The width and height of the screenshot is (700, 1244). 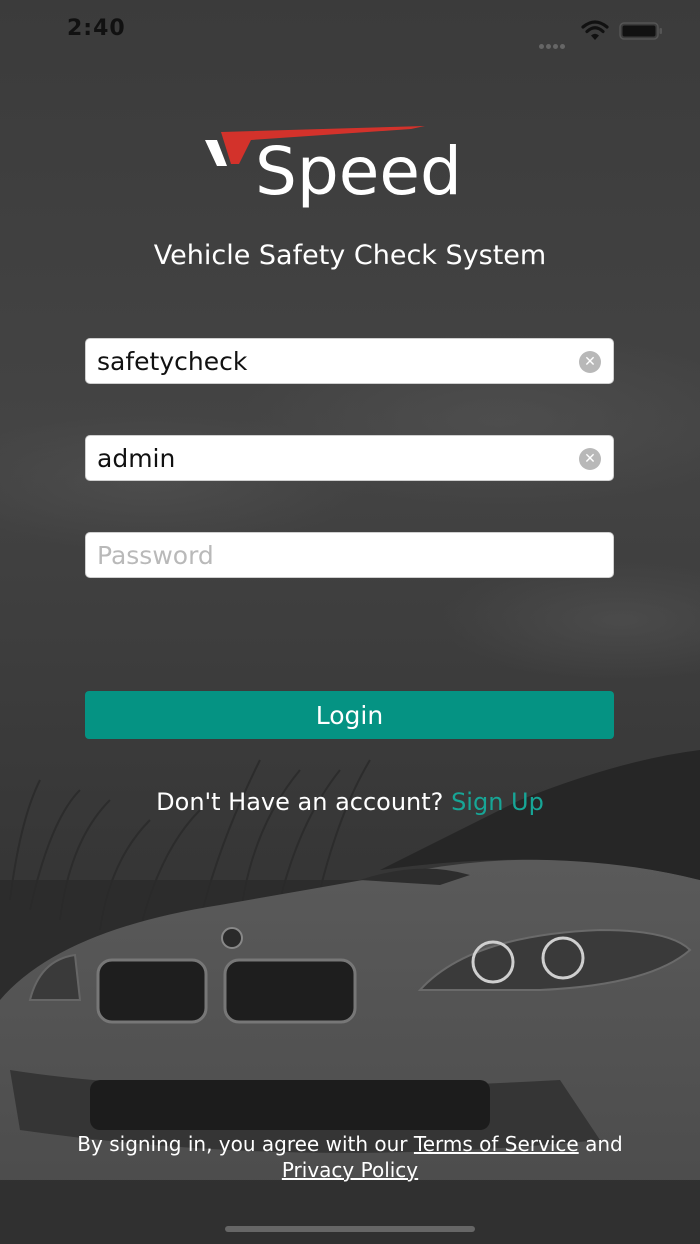 I want to click on password-field, so click(x=349, y=555).